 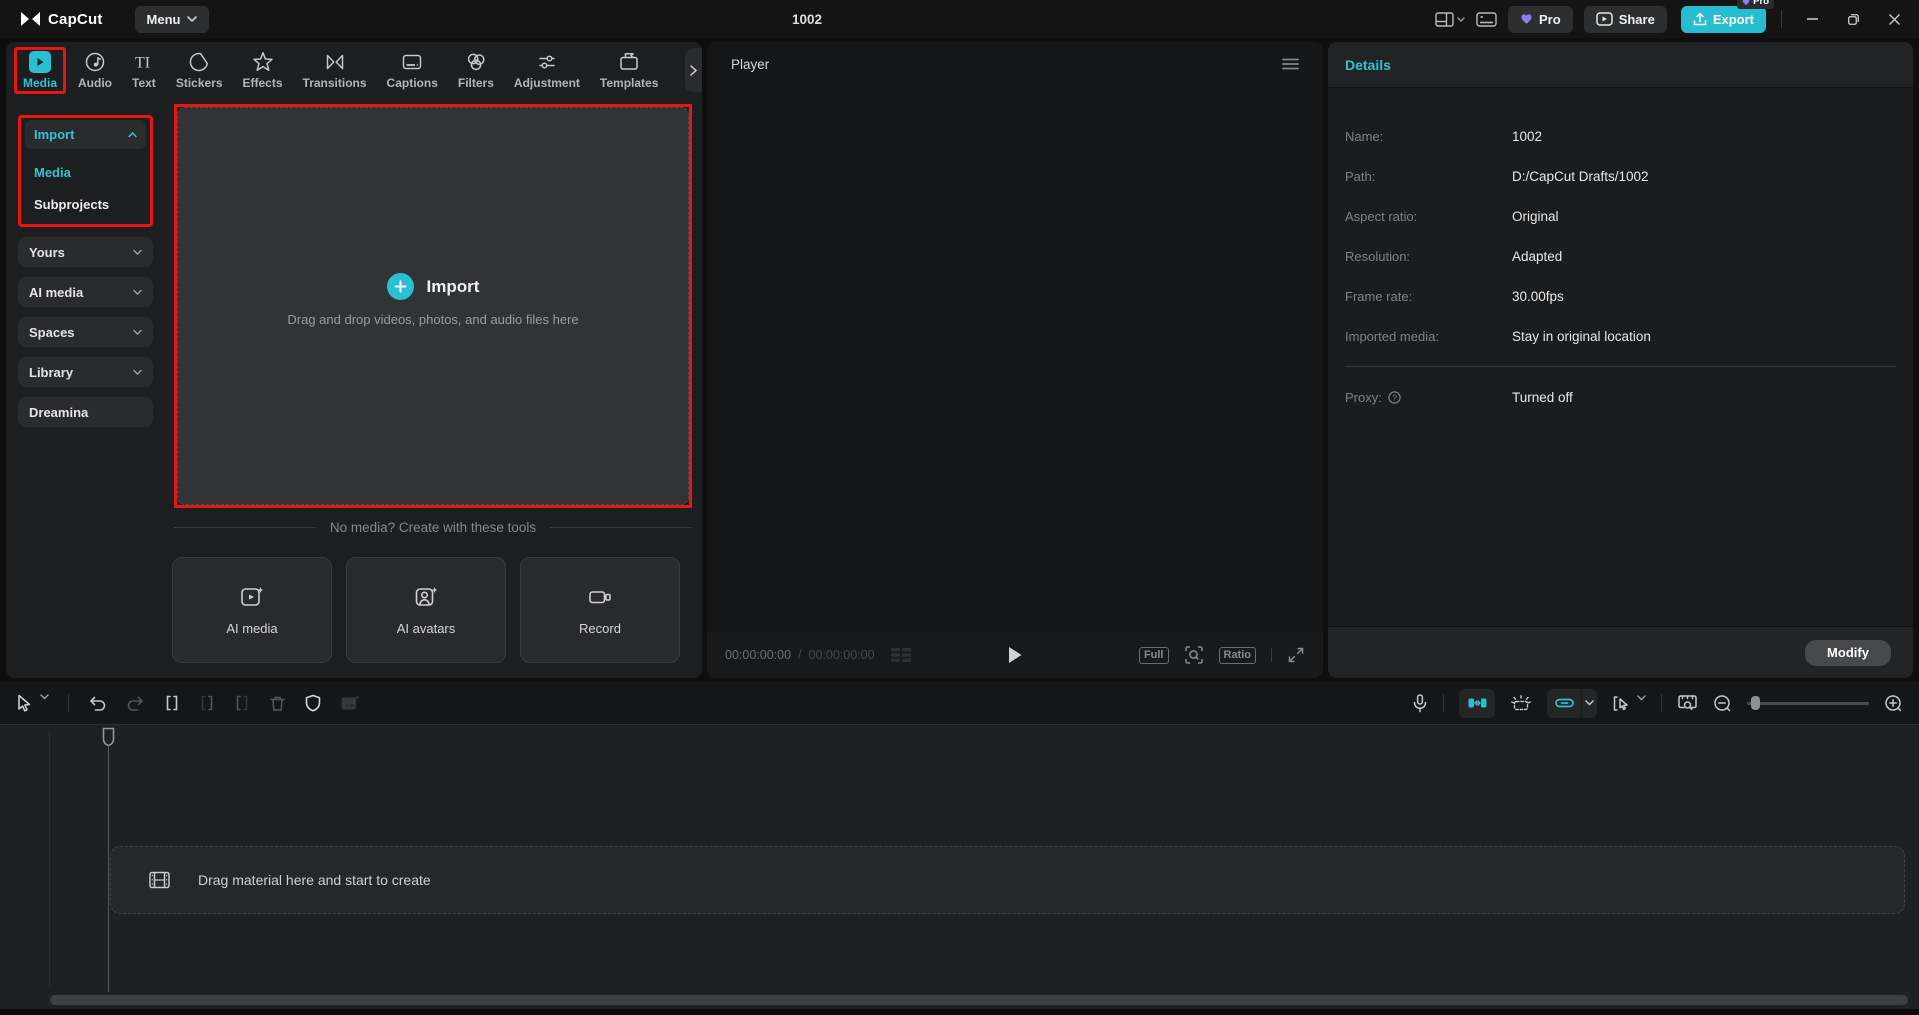 I want to click on tab-effects: Effects, so click(x=263, y=70).